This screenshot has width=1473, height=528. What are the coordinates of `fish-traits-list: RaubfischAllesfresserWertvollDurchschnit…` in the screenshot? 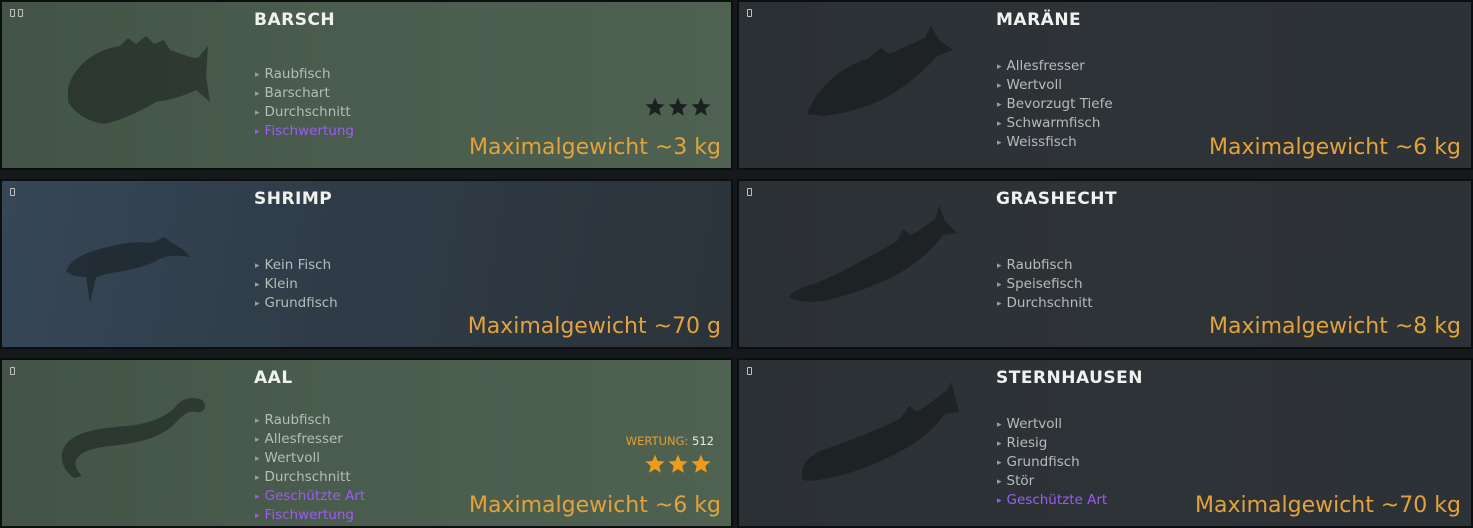 It's located at (310, 469).